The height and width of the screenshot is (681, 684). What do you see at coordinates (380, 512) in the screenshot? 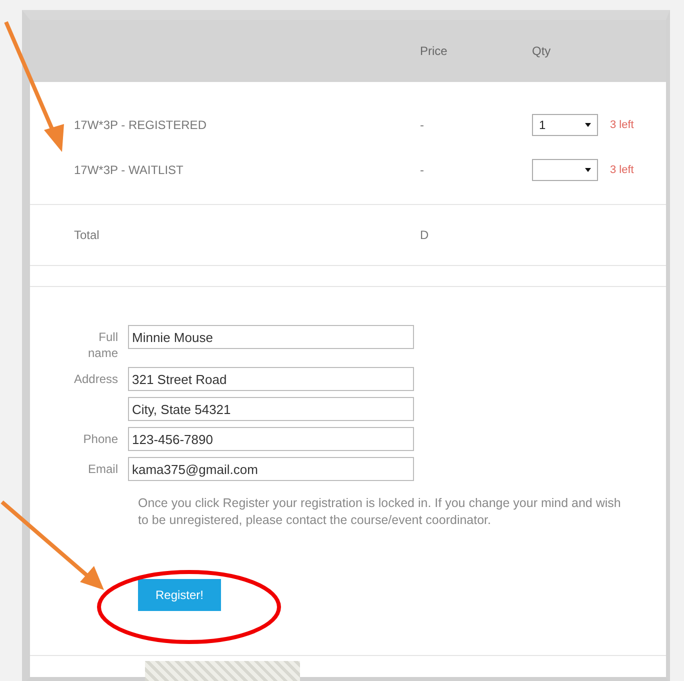
I see `notice-text: Once you click Register your registration is locked in. If you change your mind and wish to be unregistered, please contact the course/event coordinator.` at bounding box center [380, 512].